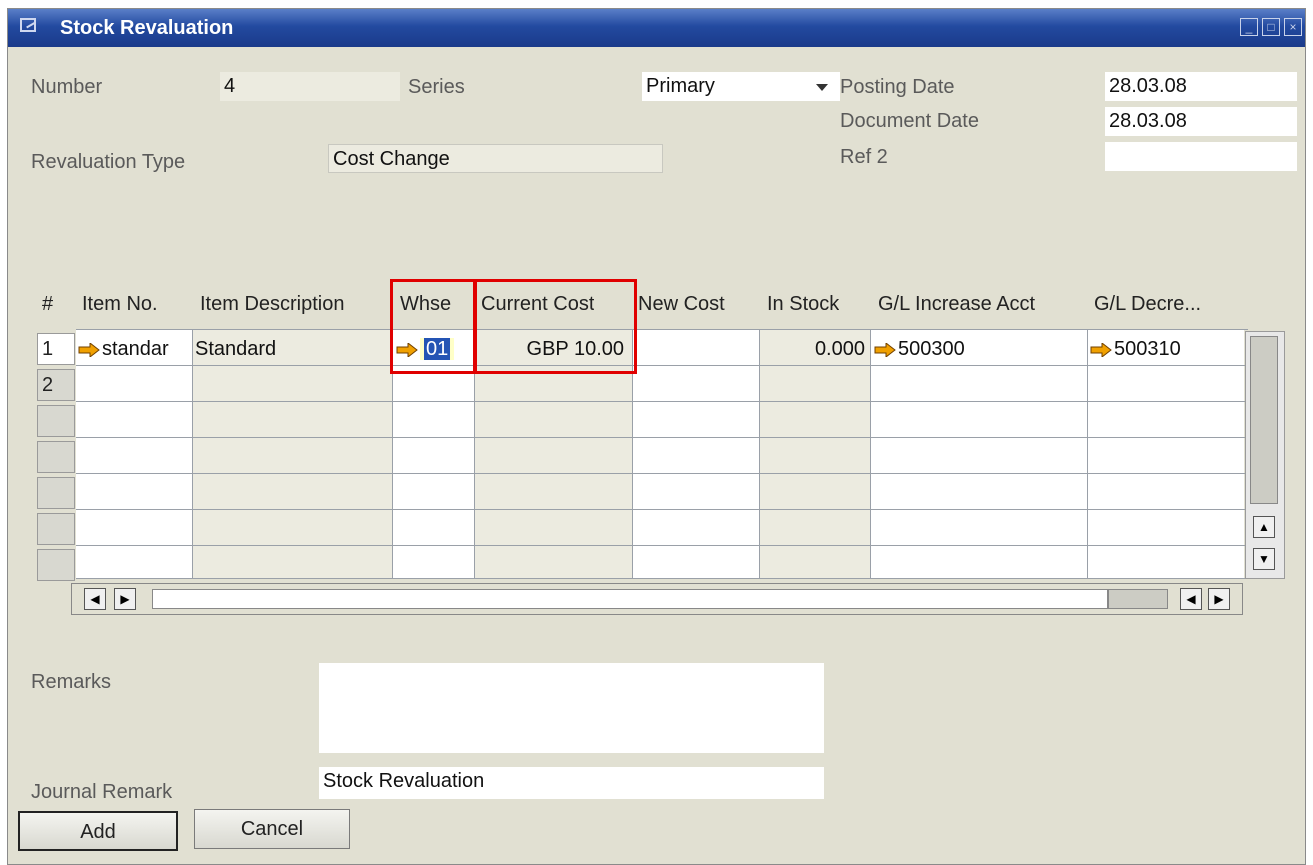  Describe the element at coordinates (1201, 121) in the screenshot. I see `document-date-field: 28.03.08` at that location.